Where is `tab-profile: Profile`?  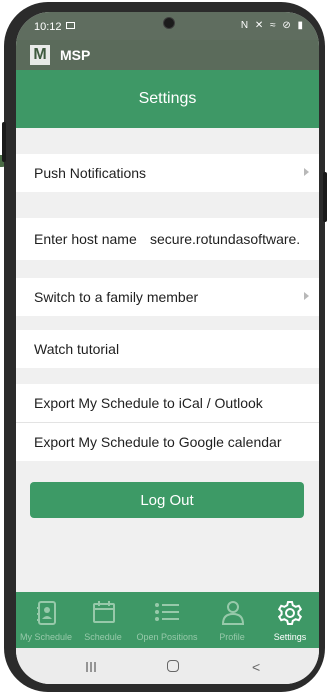
tab-profile: Profile is located at coordinates (232, 620).